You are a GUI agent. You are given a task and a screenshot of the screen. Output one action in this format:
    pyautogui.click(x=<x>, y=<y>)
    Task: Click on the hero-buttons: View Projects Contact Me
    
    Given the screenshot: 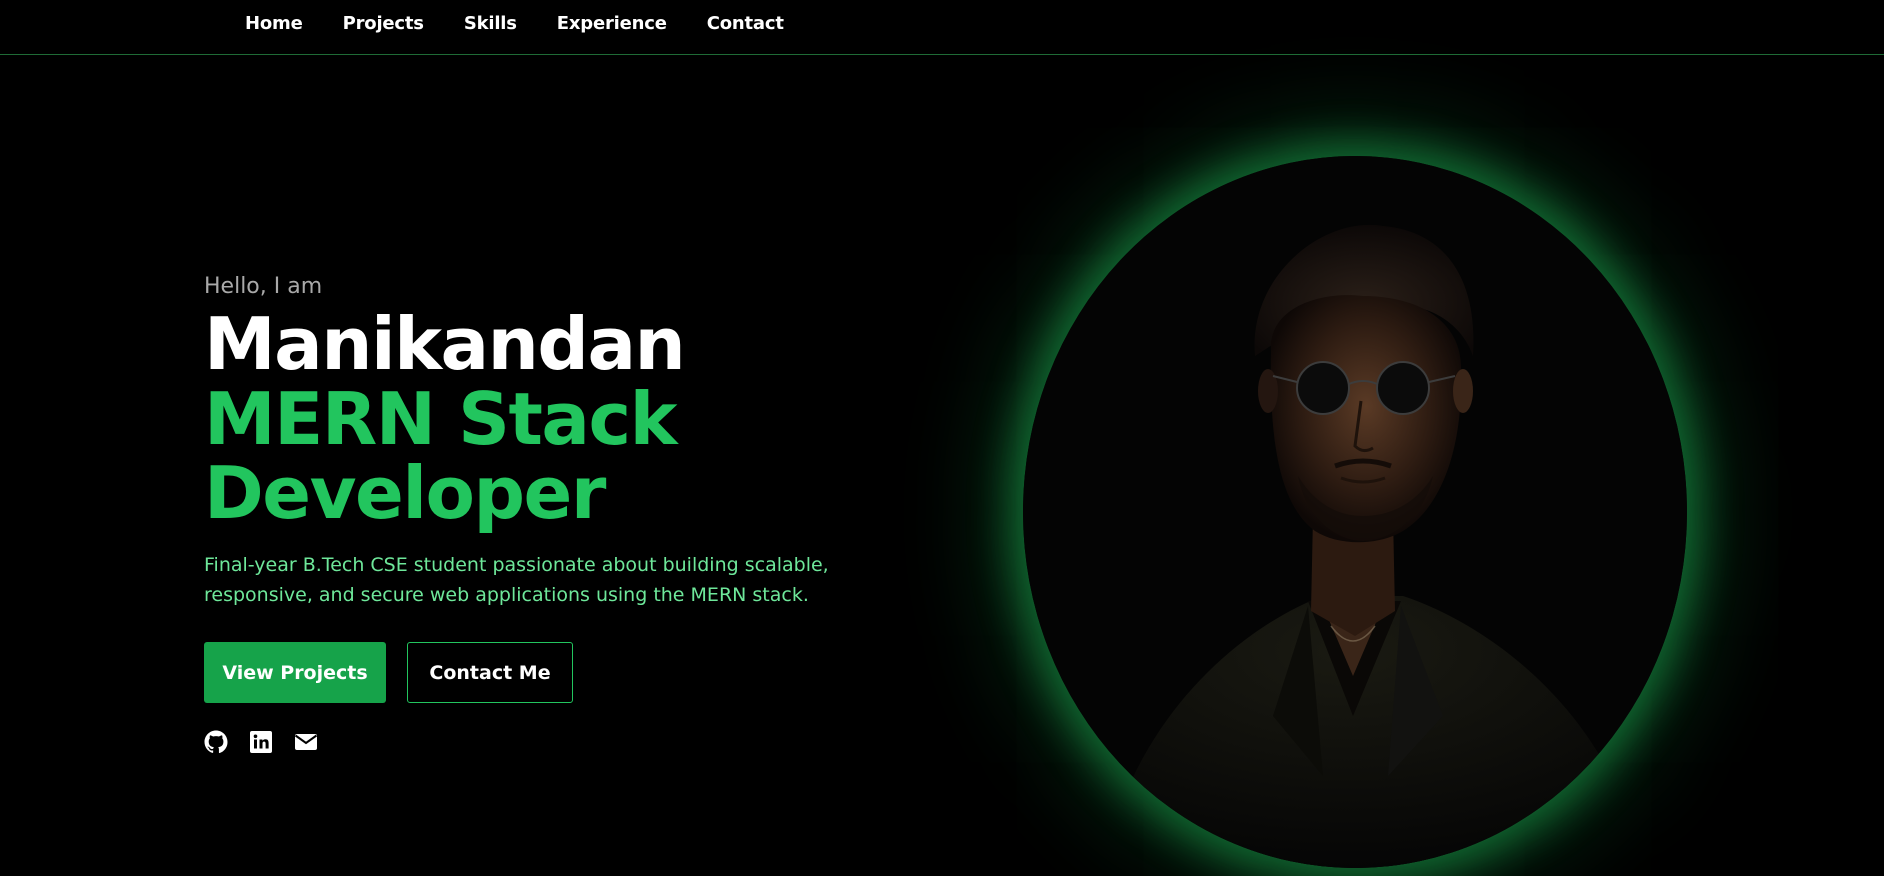 What is the action you would take?
    pyautogui.click(x=574, y=672)
    